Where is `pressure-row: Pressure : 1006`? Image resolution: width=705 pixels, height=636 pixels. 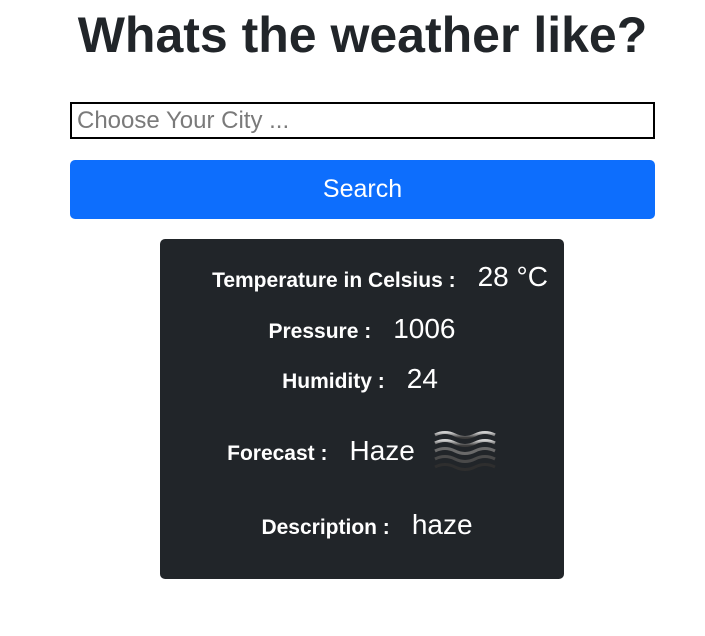 pressure-row: Pressure : 1006 is located at coordinates (362, 329).